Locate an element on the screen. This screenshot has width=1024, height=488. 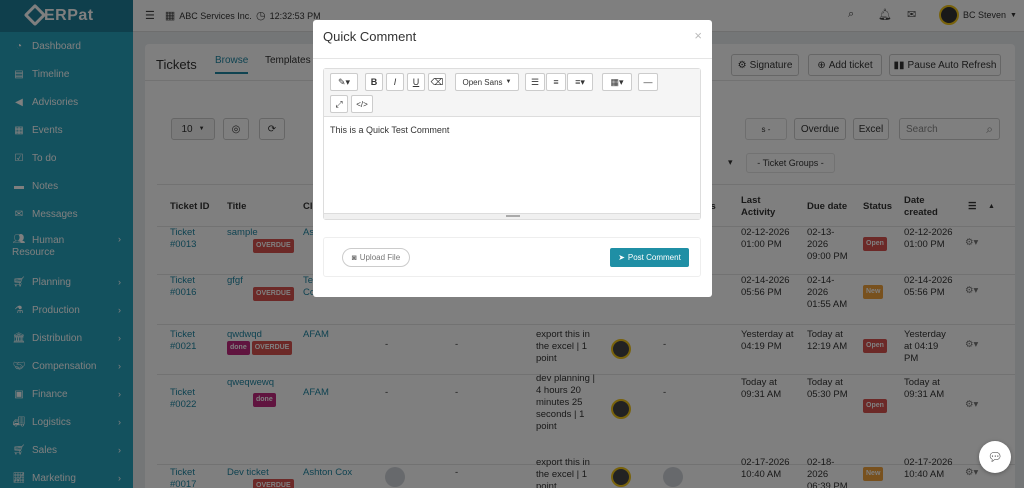
unordered-list-icon: ☰ is located at coordinates (535, 82).